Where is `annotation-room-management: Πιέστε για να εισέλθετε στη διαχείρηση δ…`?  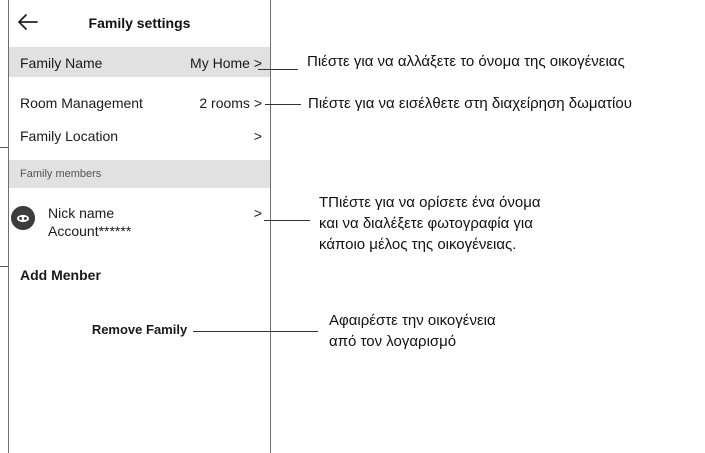 annotation-room-management: Πιέστε για να εισέλθετε στη διαχείρηση δ… is located at coordinates (470, 103).